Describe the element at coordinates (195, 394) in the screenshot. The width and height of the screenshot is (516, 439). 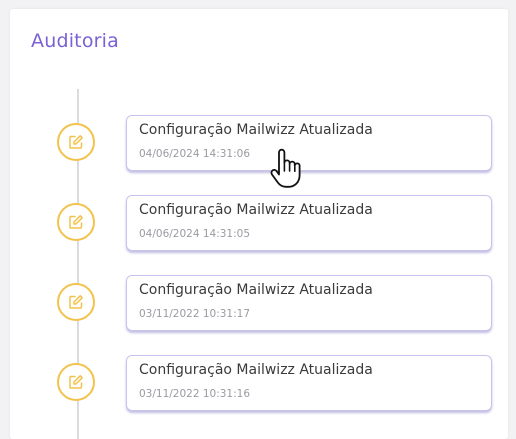
I see `event-timestamp: 03/11/2022 10:31:16` at that location.